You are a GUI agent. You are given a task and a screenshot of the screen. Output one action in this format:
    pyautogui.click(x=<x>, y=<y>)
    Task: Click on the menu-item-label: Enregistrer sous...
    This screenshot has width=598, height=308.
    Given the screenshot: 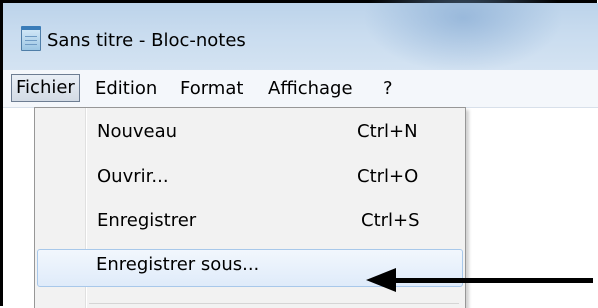 What is the action you would take?
    pyautogui.click(x=178, y=264)
    